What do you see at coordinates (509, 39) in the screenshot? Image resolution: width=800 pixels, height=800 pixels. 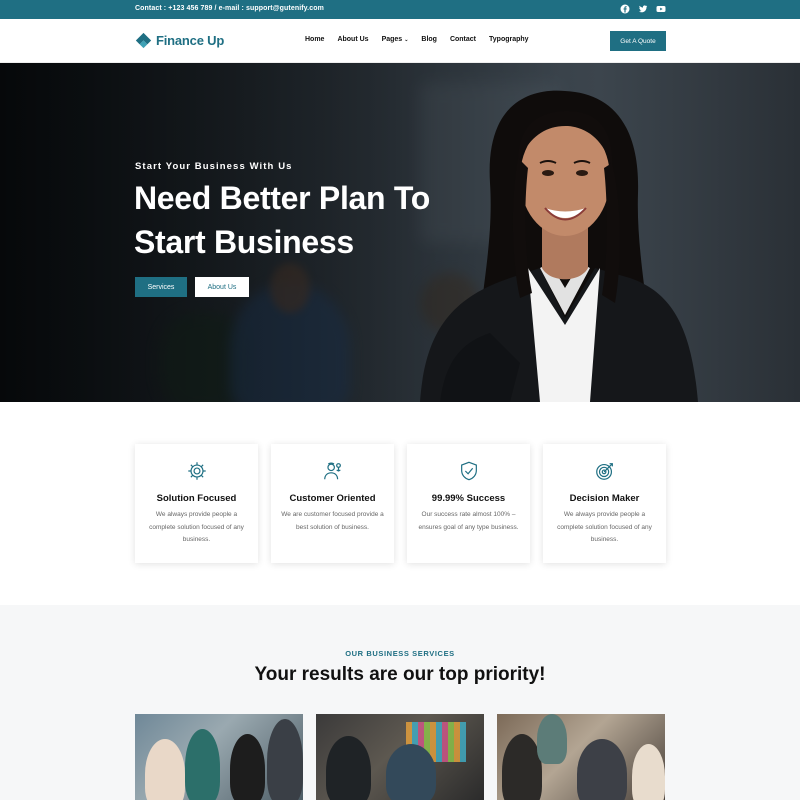 I see `nav-typography: Typography` at bounding box center [509, 39].